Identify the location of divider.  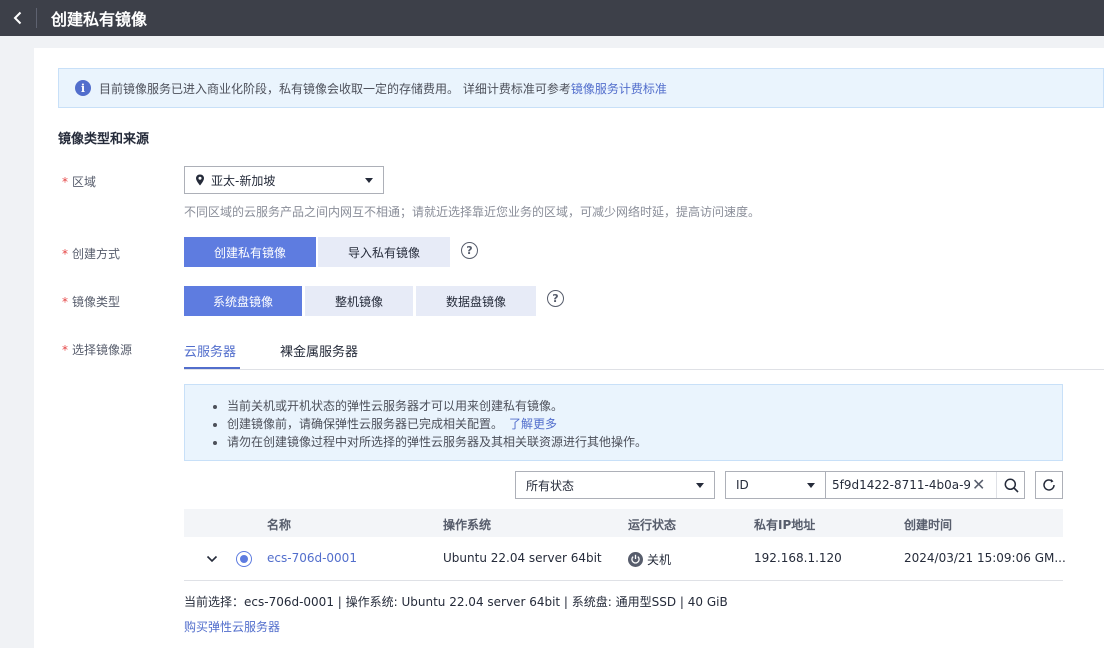
(36, 18).